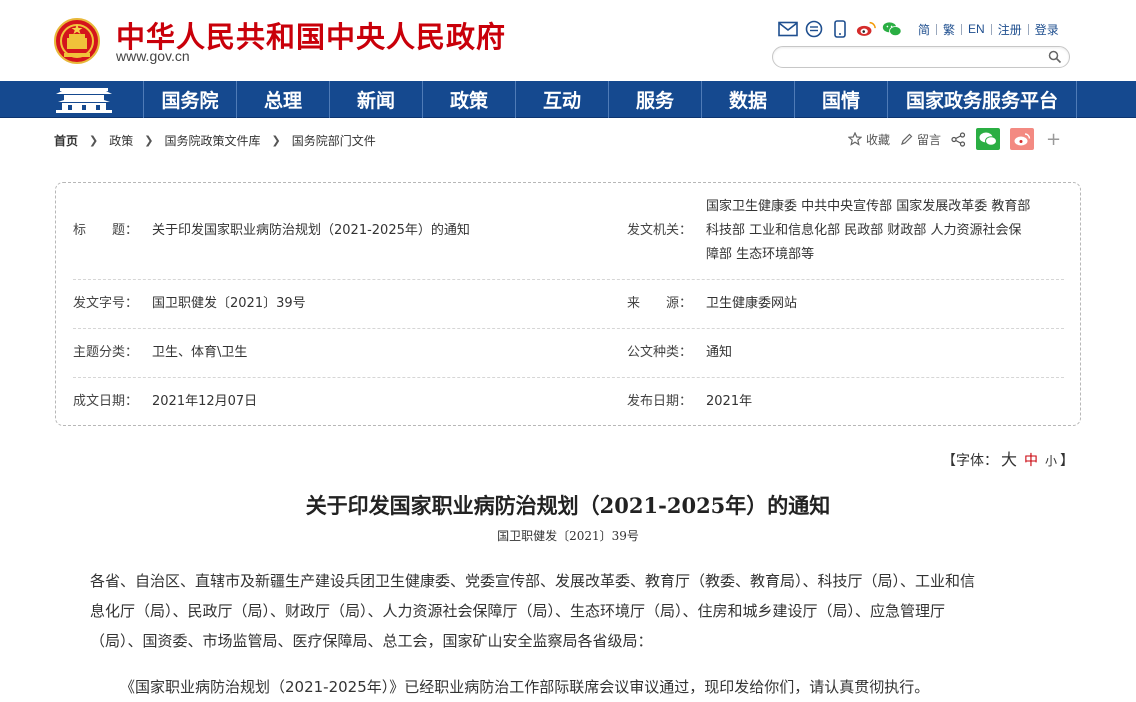 The width and height of the screenshot is (1136, 702). I want to click on article-title: 关于印发国家职业病防治规划（2021-2025年）的通知, so click(568, 505).